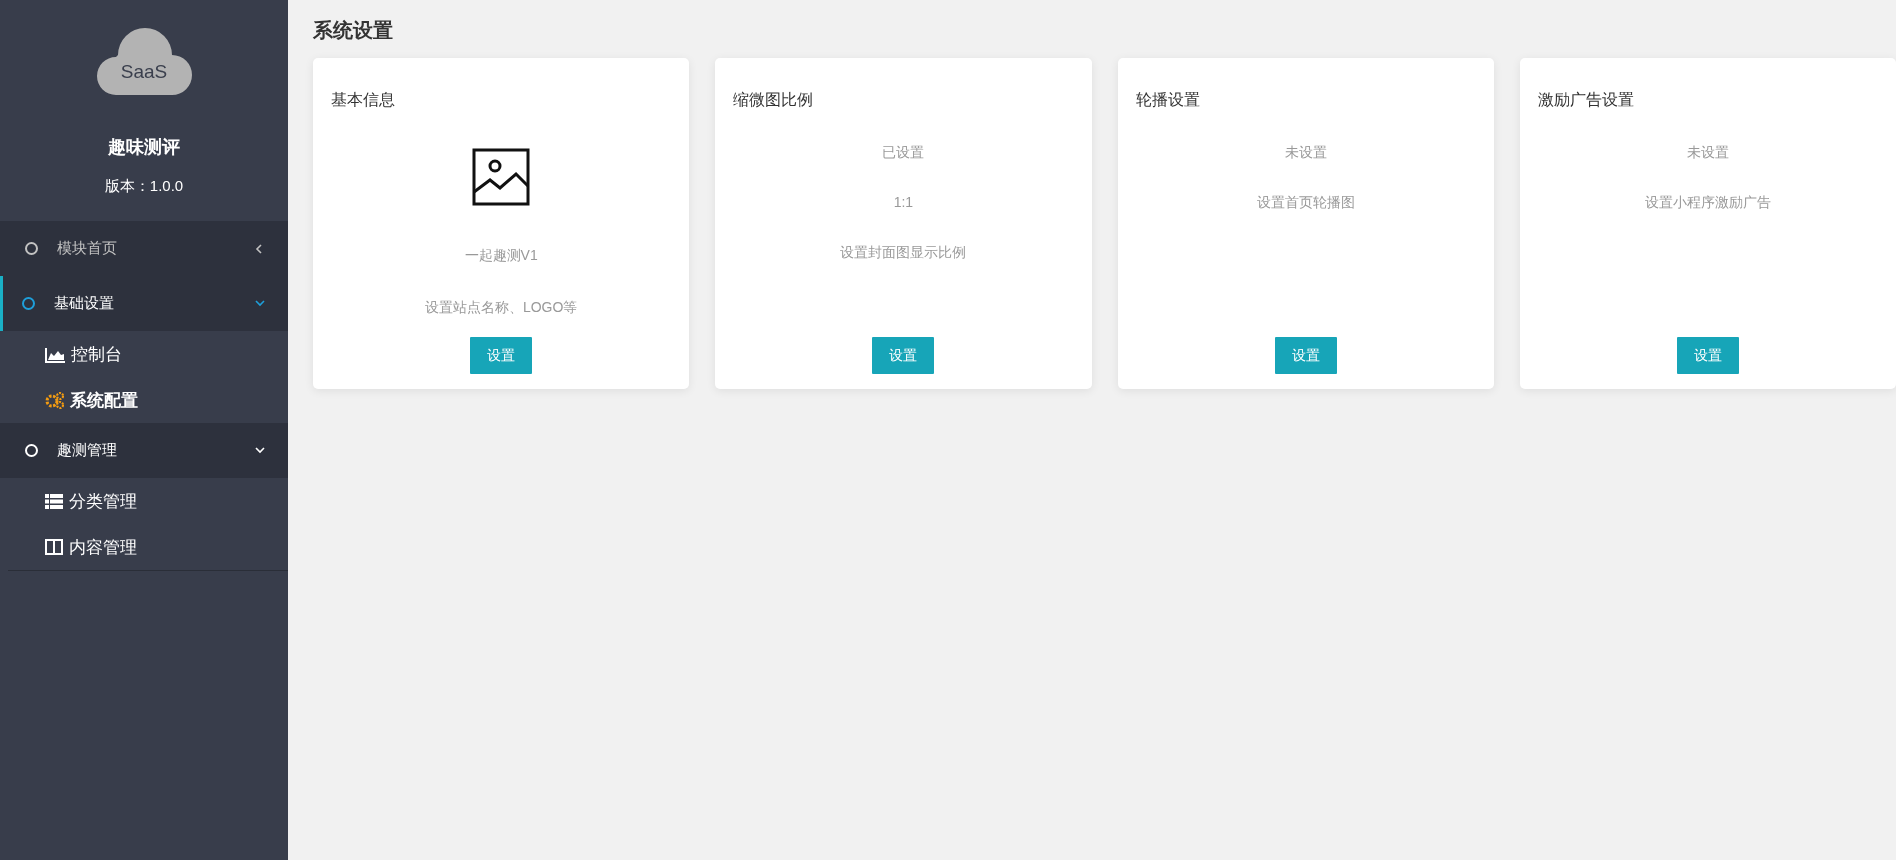 The image size is (1896, 860). Describe the element at coordinates (363, 100) in the screenshot. I see `card-title: 基本信息` at that location.